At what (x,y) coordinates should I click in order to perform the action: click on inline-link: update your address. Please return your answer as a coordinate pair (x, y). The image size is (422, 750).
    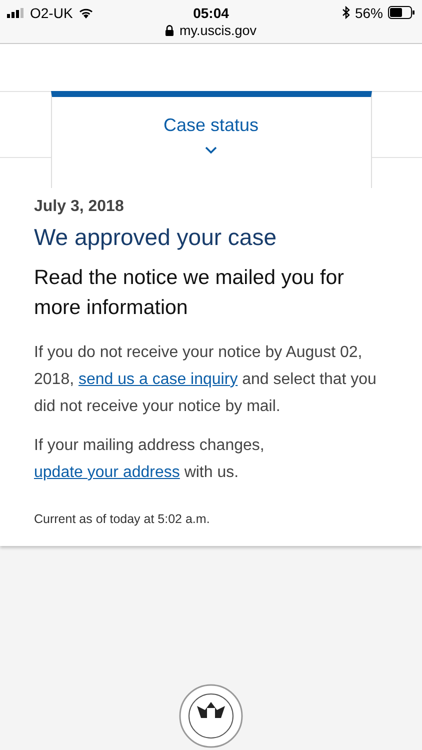
    Looking at the image, I should click on (107, 472).